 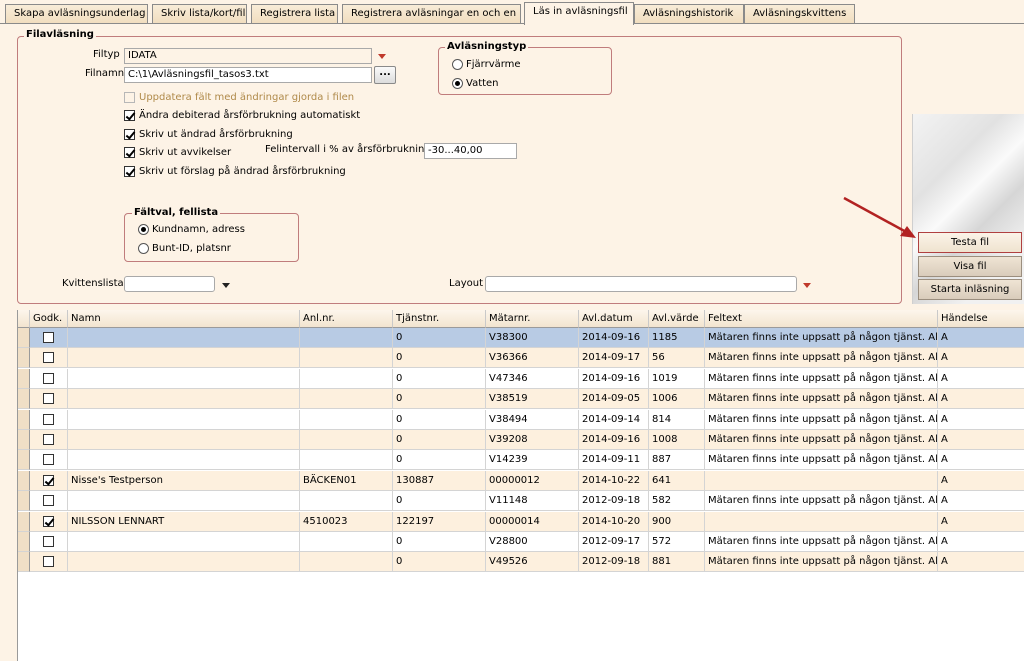 I want to click on layout-select, so click(x=641, y=284).